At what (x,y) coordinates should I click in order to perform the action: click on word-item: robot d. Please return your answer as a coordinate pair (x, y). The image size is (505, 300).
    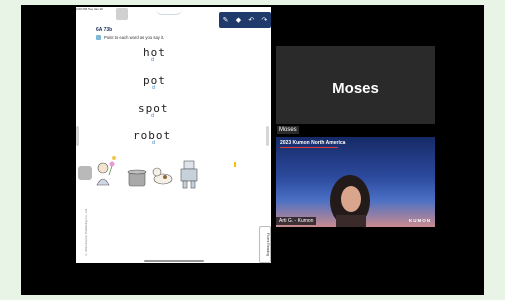
    Looking at the image, I should click on (152, 137).